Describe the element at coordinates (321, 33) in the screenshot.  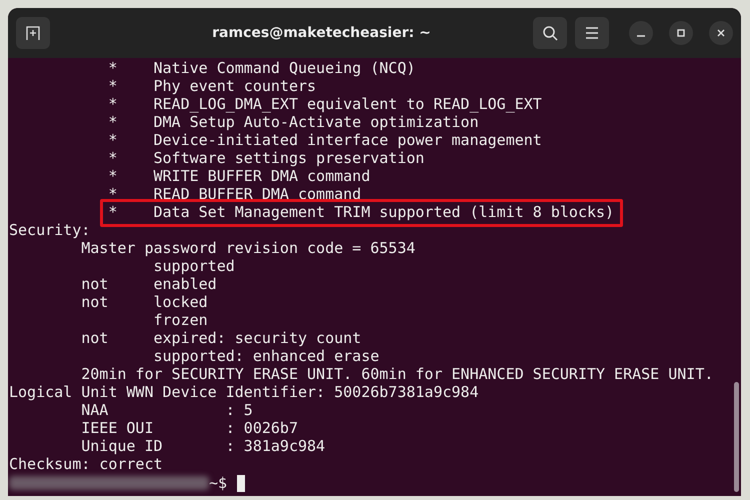
I see `window-title: ramces@maketecheasier: ~` at that location.